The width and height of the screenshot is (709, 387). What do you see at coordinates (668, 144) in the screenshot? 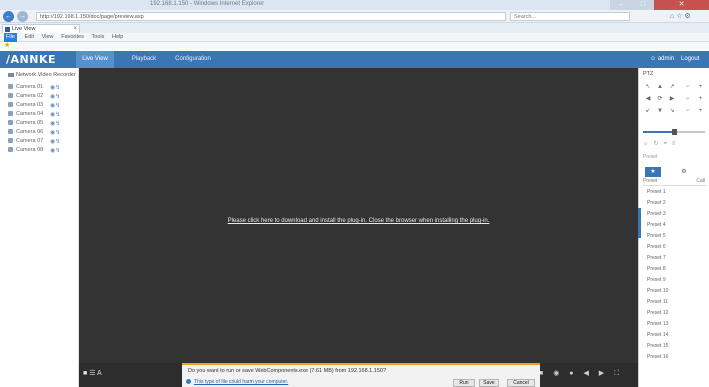
I see `focus-icon: ⌖` at bounding box center [668, 144].